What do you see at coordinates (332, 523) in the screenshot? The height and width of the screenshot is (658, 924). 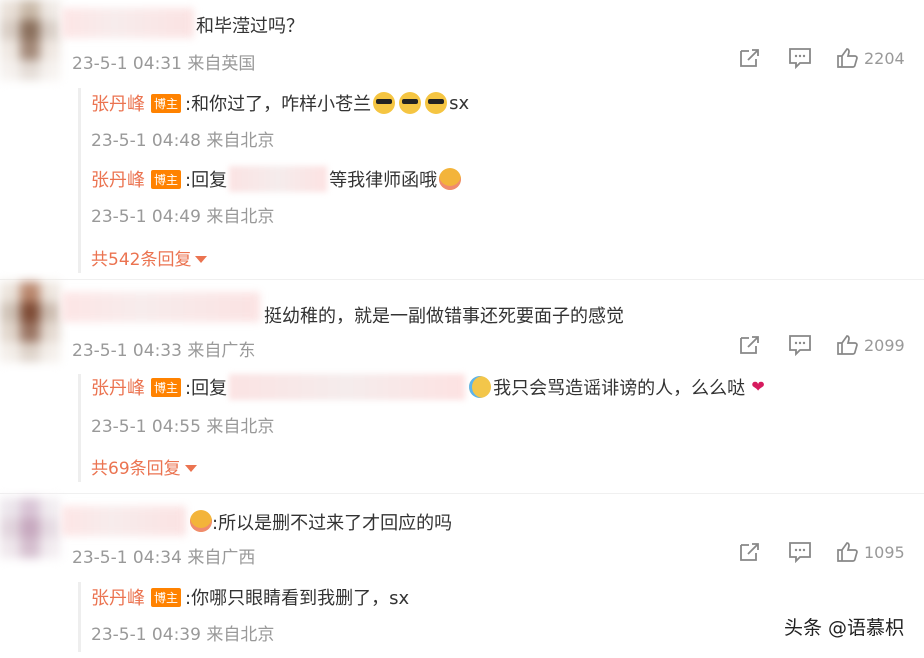 I see `comment-text: :所以是删不过来了才回应的吗` at bounding box center [332, 523].